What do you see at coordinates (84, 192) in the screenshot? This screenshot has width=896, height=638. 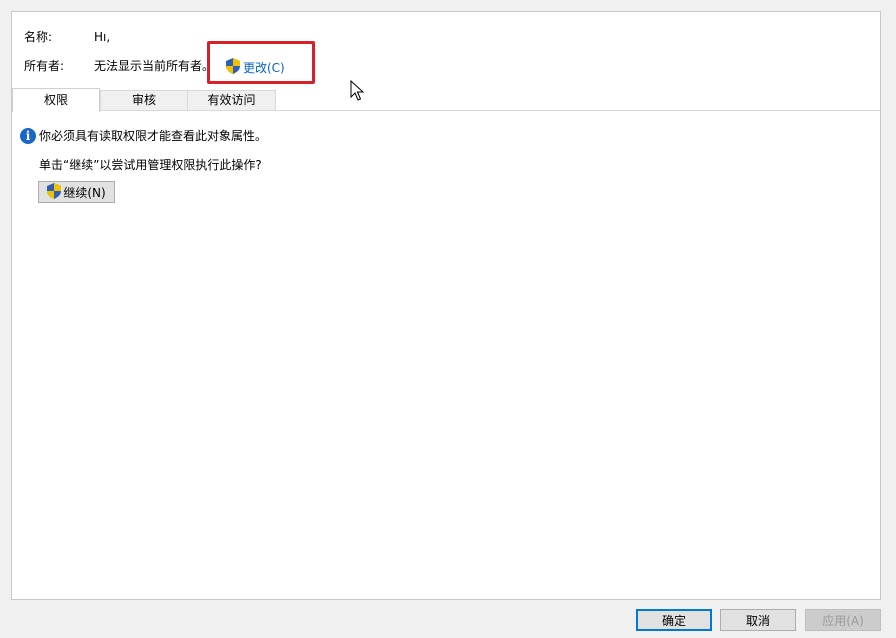 I see `continue-button-label: 继续(N)` at bounding box center [84, 192].